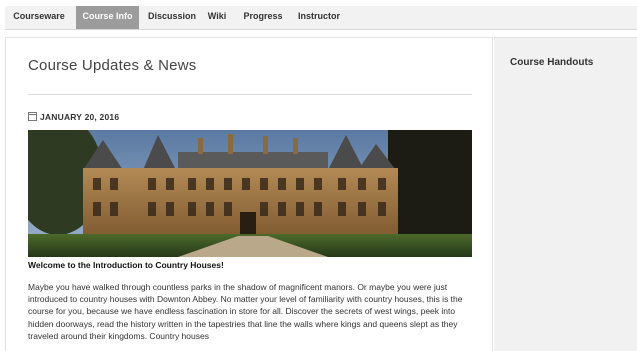 The image size is (637, 351). I want to click on tab-progress: Progress, so click(263, 17).